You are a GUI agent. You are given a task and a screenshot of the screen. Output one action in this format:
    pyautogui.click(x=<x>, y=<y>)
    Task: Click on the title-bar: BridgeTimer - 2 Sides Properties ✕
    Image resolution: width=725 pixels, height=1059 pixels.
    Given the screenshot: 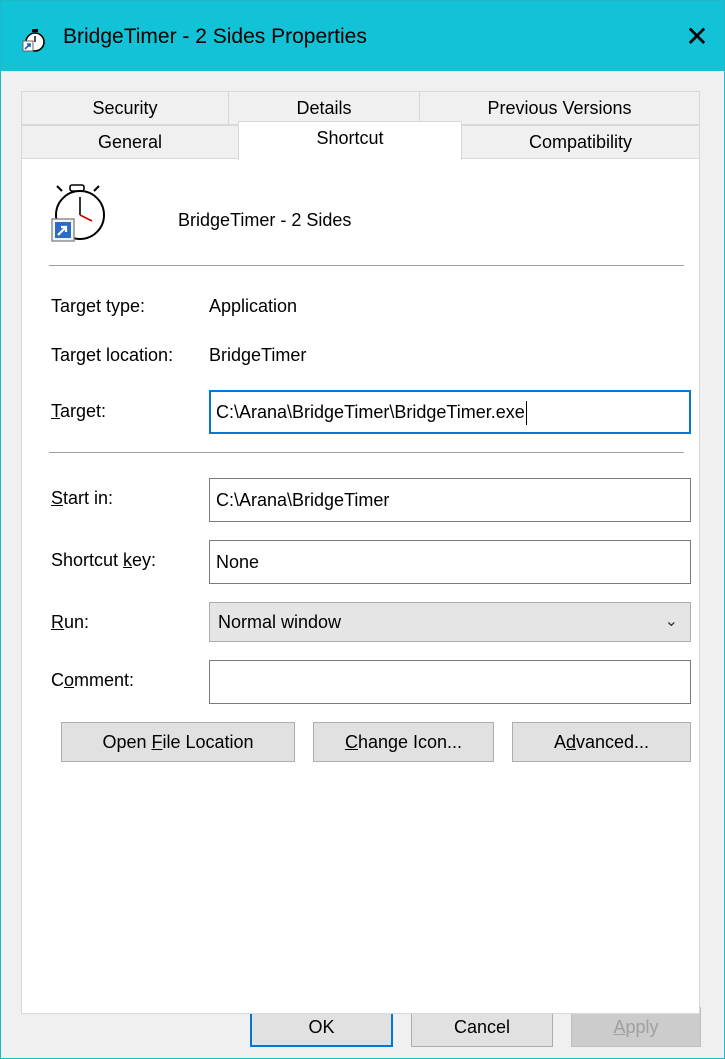 What is the action you would take?
    pyautogui.click(x=362, y=36)
    